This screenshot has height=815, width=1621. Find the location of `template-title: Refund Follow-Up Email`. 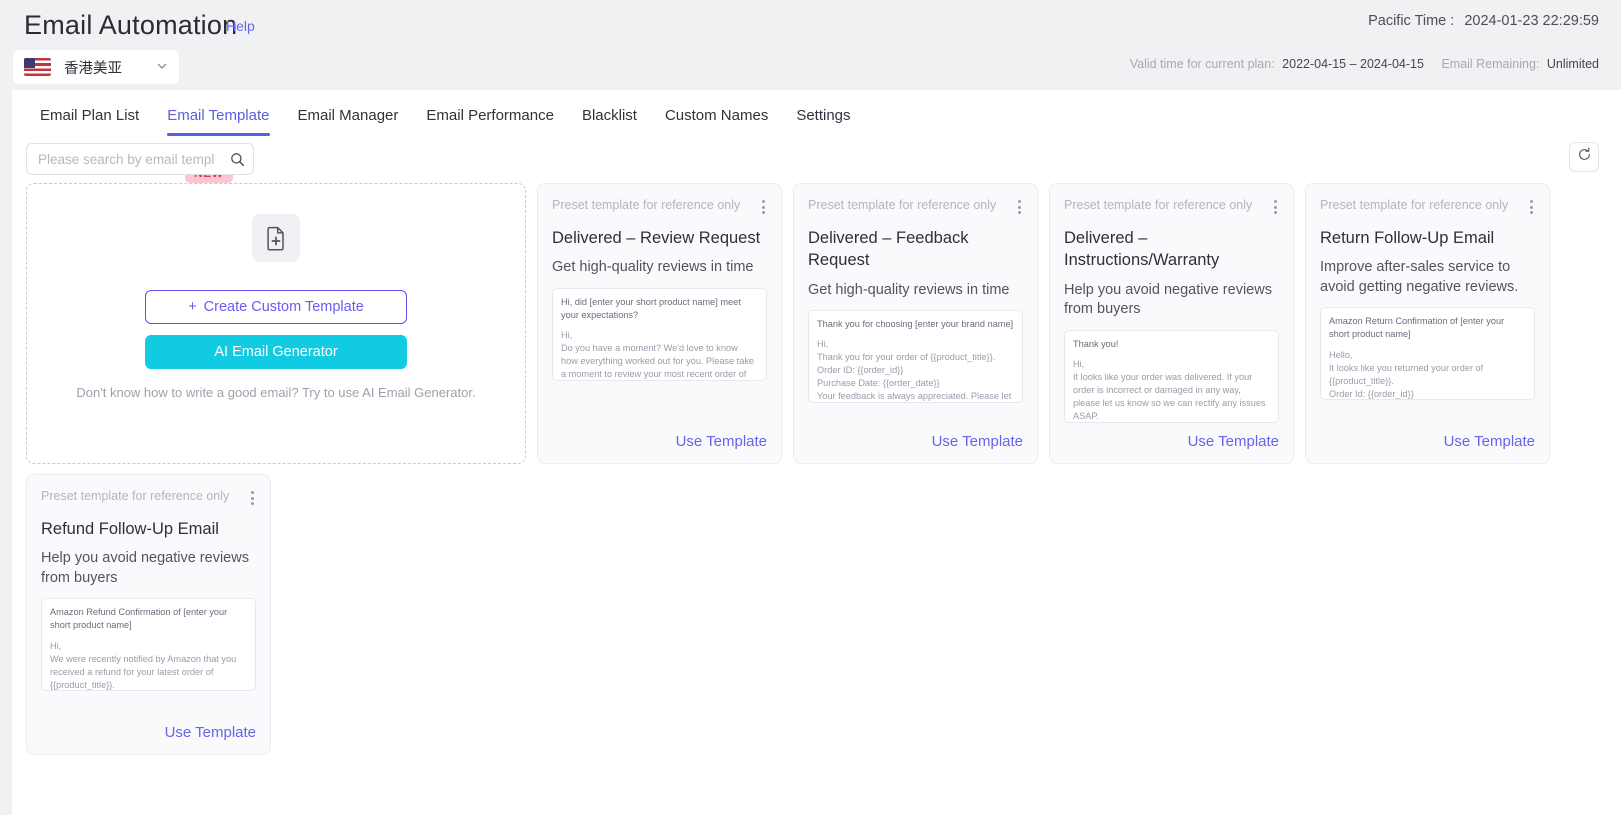

template-title: Refund Follow-Up Email is located at coordinates (130, 529).